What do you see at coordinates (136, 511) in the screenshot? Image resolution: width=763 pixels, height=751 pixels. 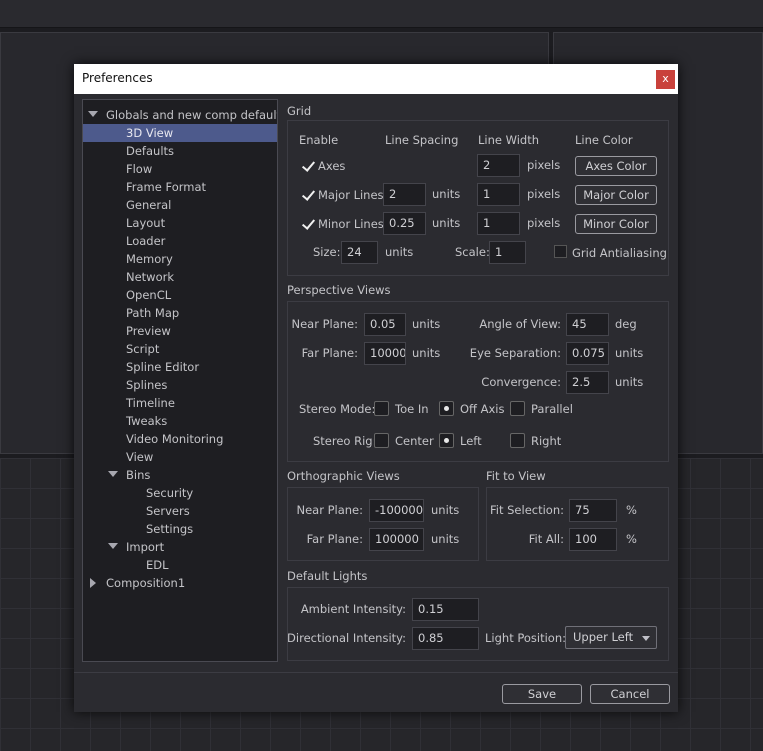 I see `tree-item-servers: Servers` at bounding box center [136, 511].